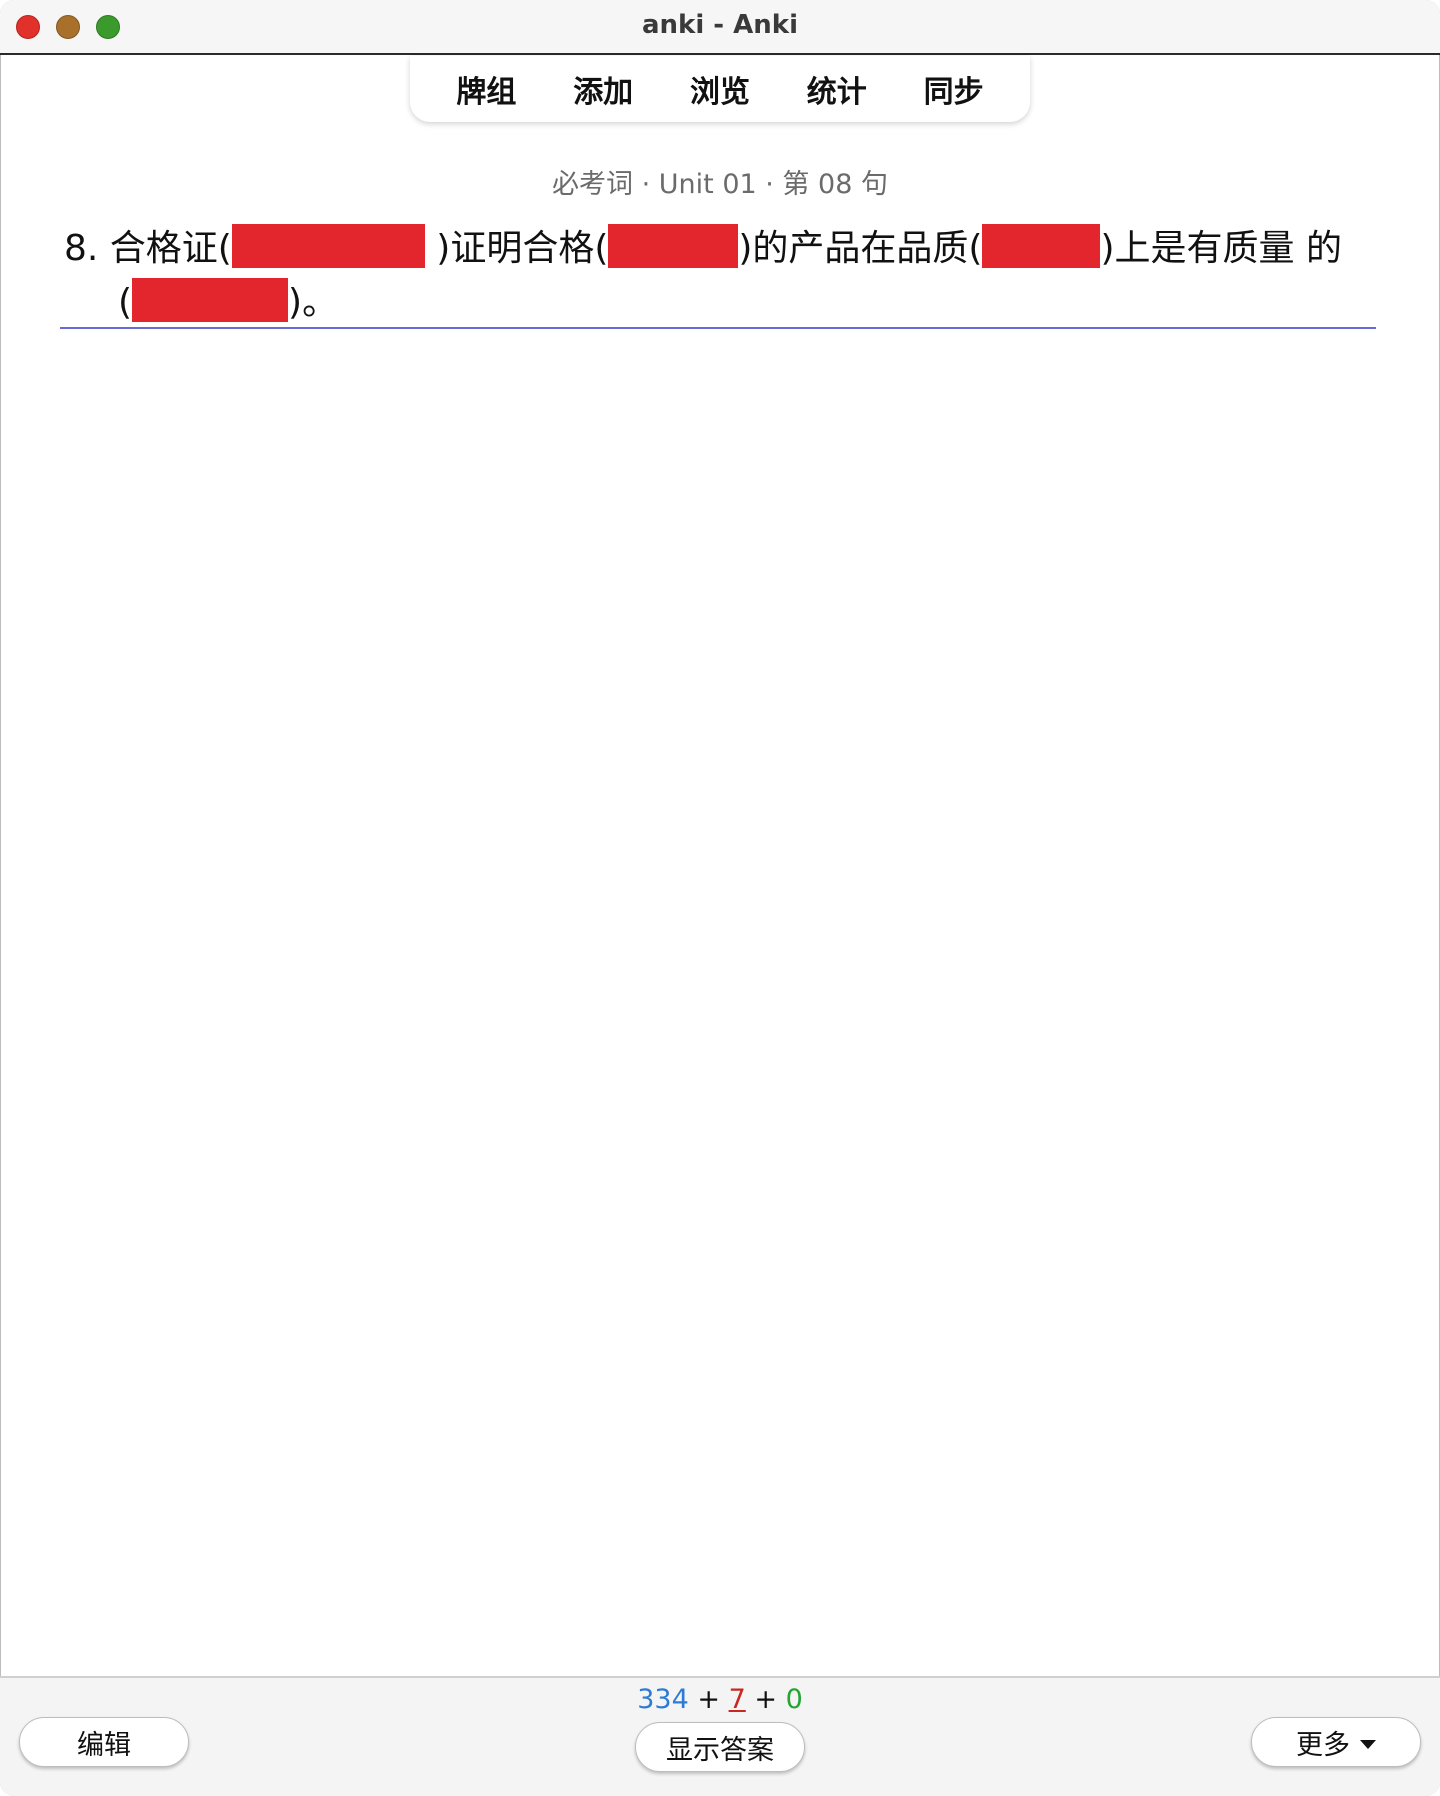  What do you see at coordinates (486, 89) in the screenshot?
I see `toolbar-decks: 牌组` at bounding box center [486, 89].